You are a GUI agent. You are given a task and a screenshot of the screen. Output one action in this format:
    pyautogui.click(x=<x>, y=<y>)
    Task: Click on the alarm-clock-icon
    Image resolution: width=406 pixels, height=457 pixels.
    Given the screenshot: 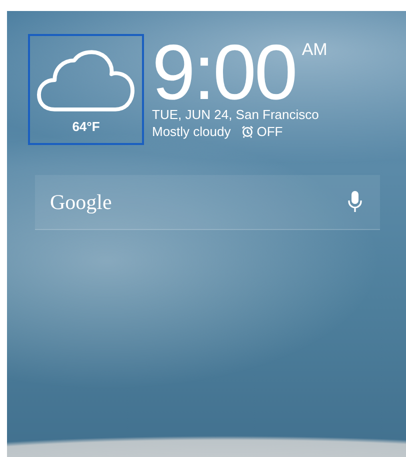 What is the action you would take?
    pyautogui.click(x=247, y=131)
    